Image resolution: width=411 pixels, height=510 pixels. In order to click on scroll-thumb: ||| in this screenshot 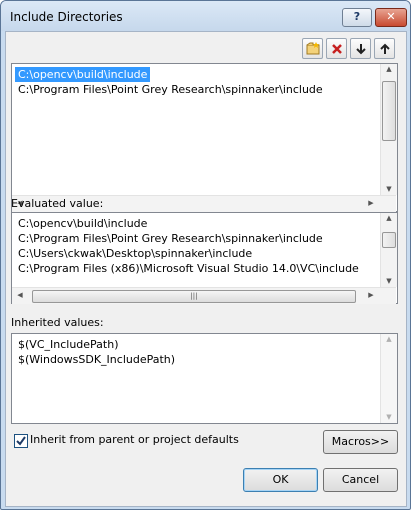, I will do `click(194, 296)`.